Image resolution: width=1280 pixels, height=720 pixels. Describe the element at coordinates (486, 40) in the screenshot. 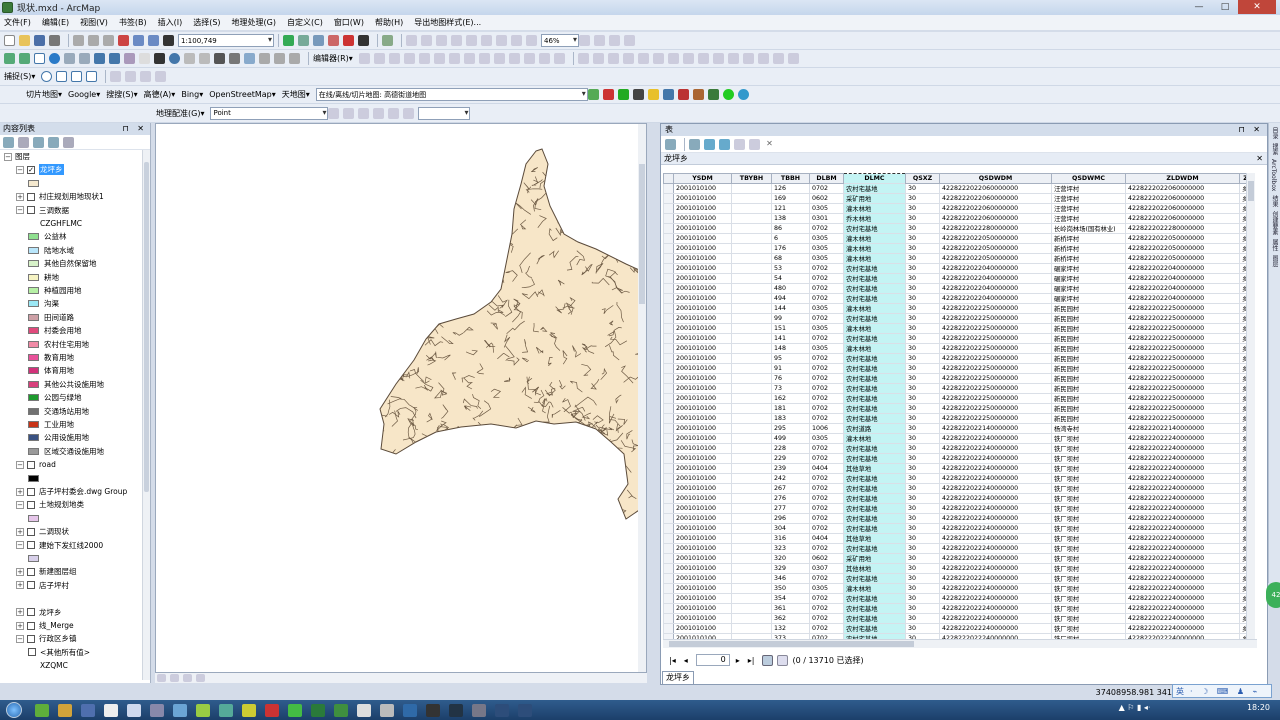

I see `layout-fixed-in-icon` at that location.